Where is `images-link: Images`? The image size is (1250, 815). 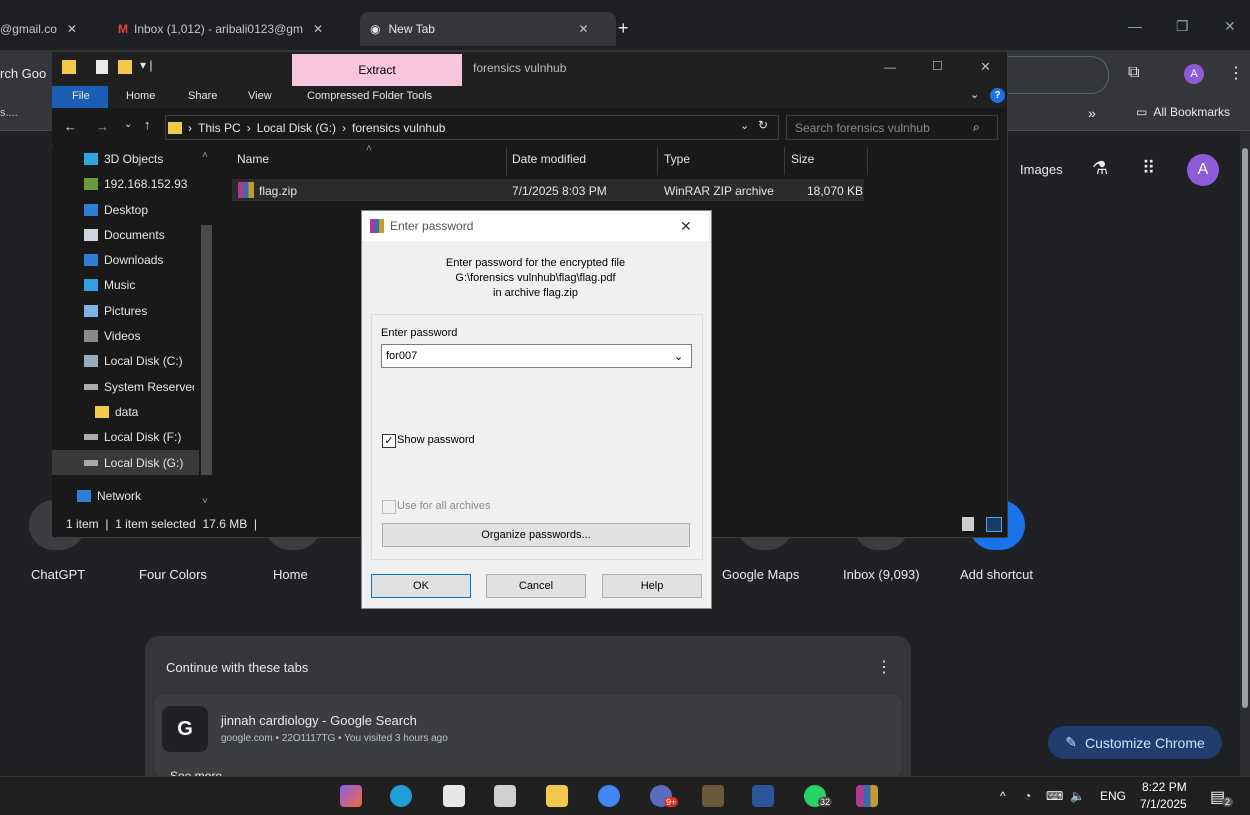
images-link: Images is located at coordinates (1041, 169).